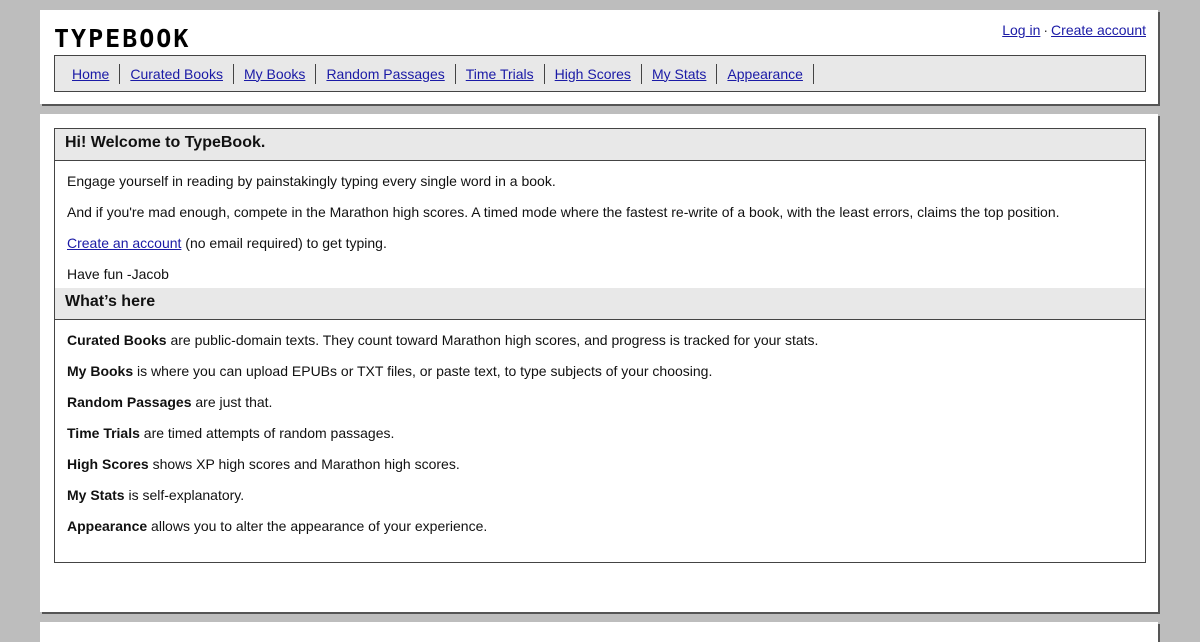 This screenshot has height=642, width=1200. What do you see at coordinates (96, 495) in the screenshot?
I see `feature-term: My Stats` at bounding box center [96, 495].